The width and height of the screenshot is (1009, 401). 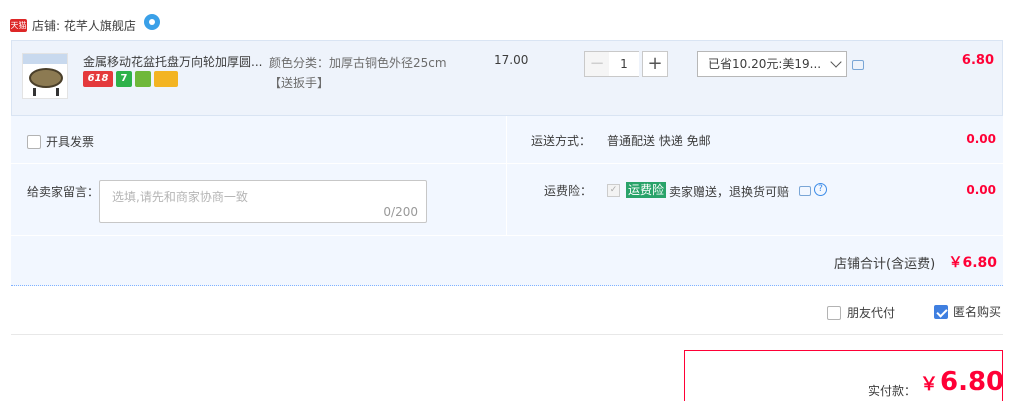 I want to click on wangwang-chat-icon, so click(x=151, y=22).